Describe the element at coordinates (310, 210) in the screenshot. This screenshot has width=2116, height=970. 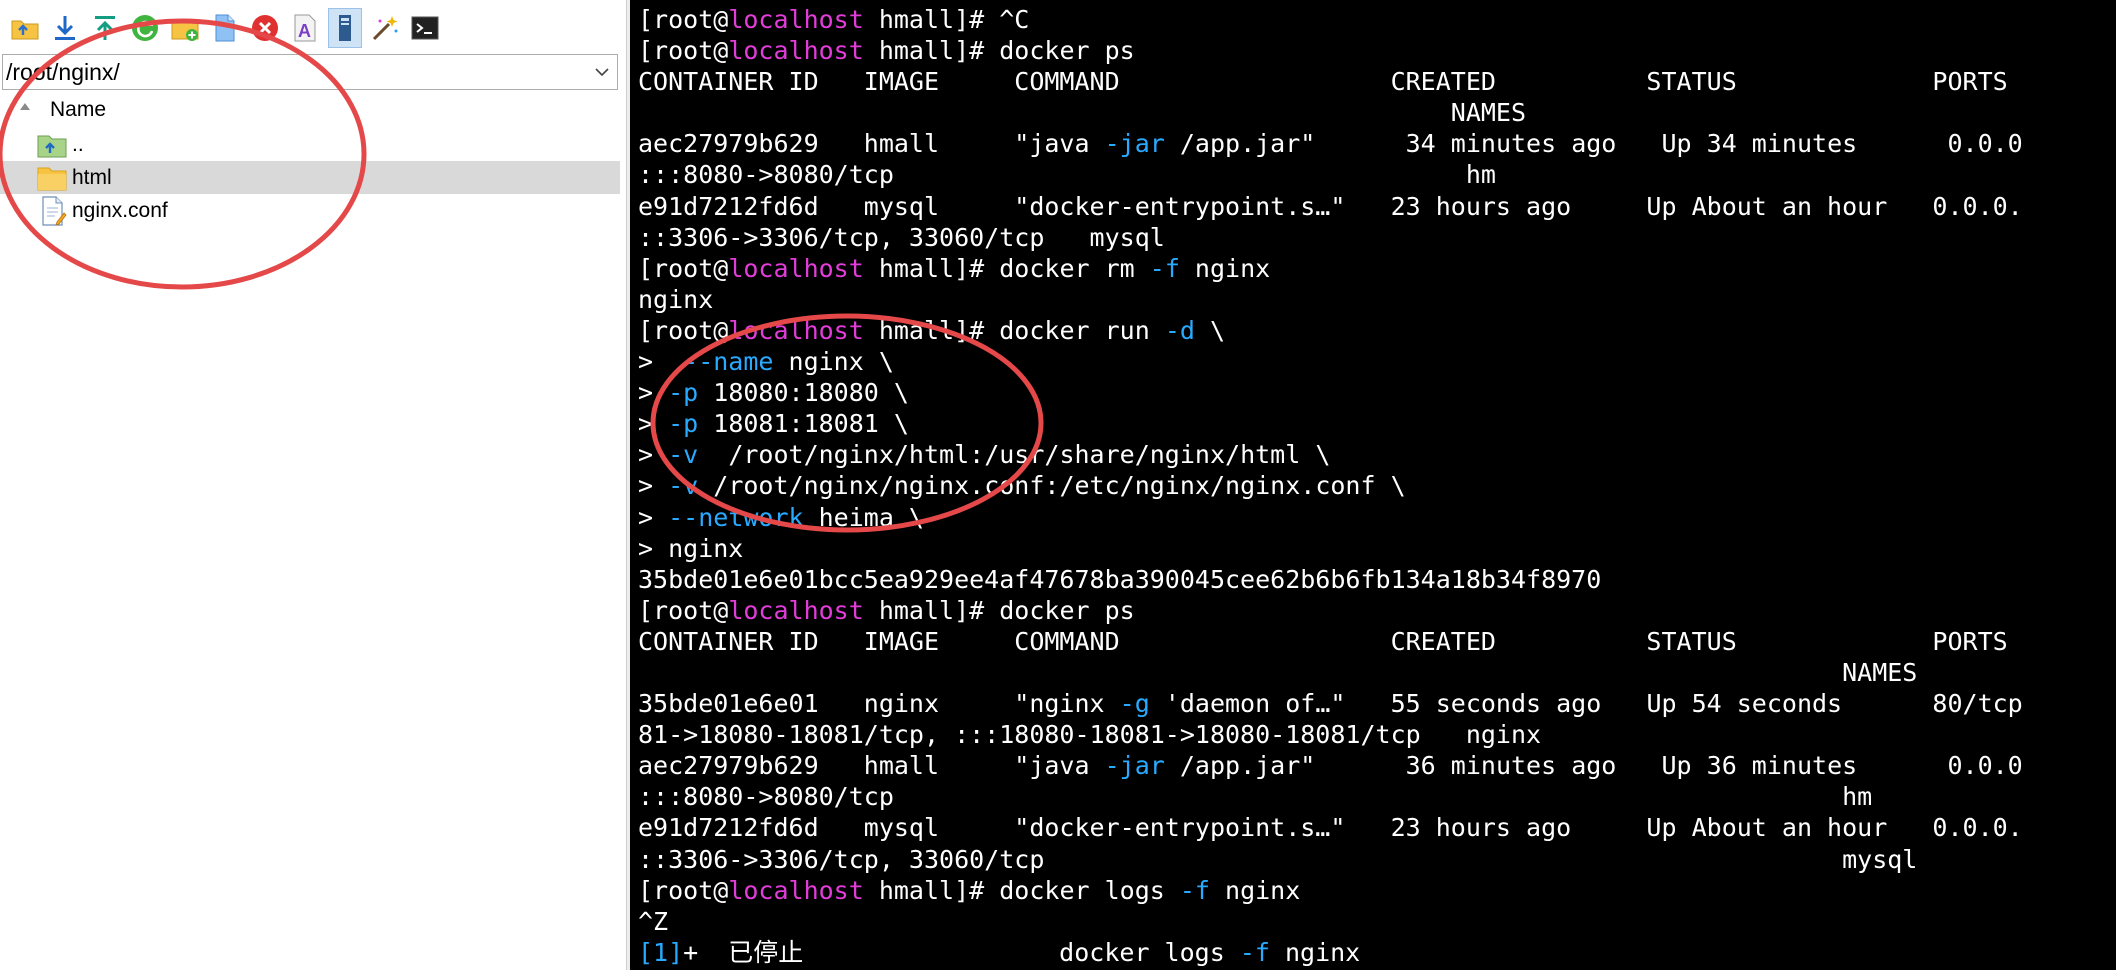
I see `file-row: nginx.conf` at that location.